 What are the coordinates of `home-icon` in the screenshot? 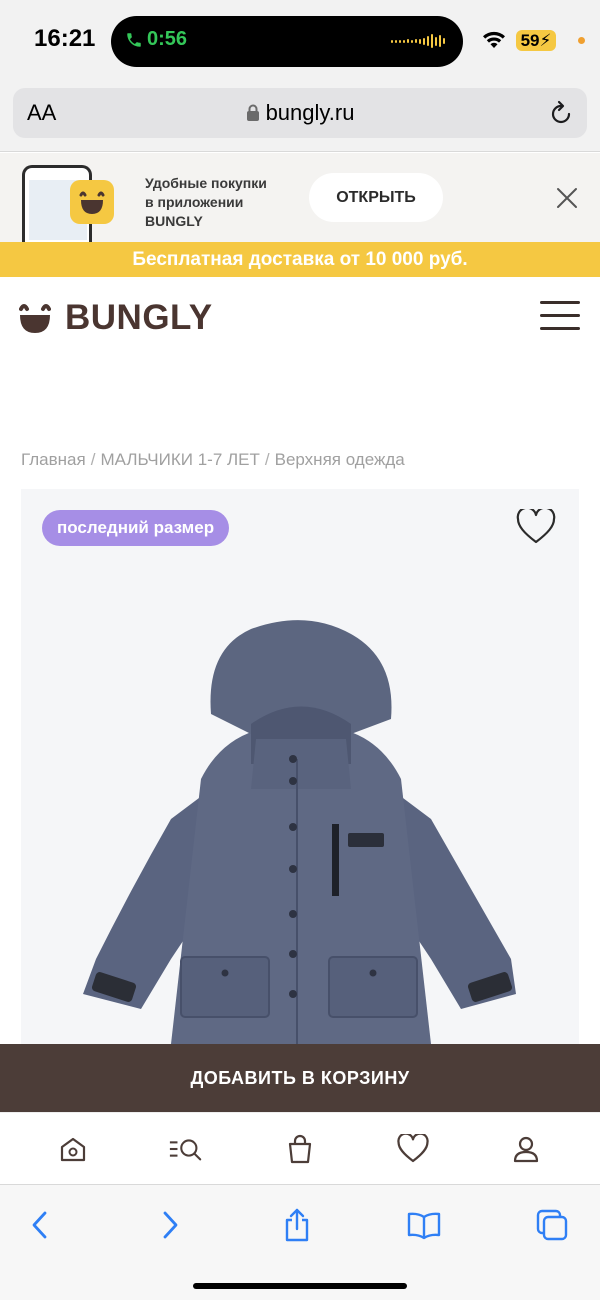 It's located at (73, 1149).